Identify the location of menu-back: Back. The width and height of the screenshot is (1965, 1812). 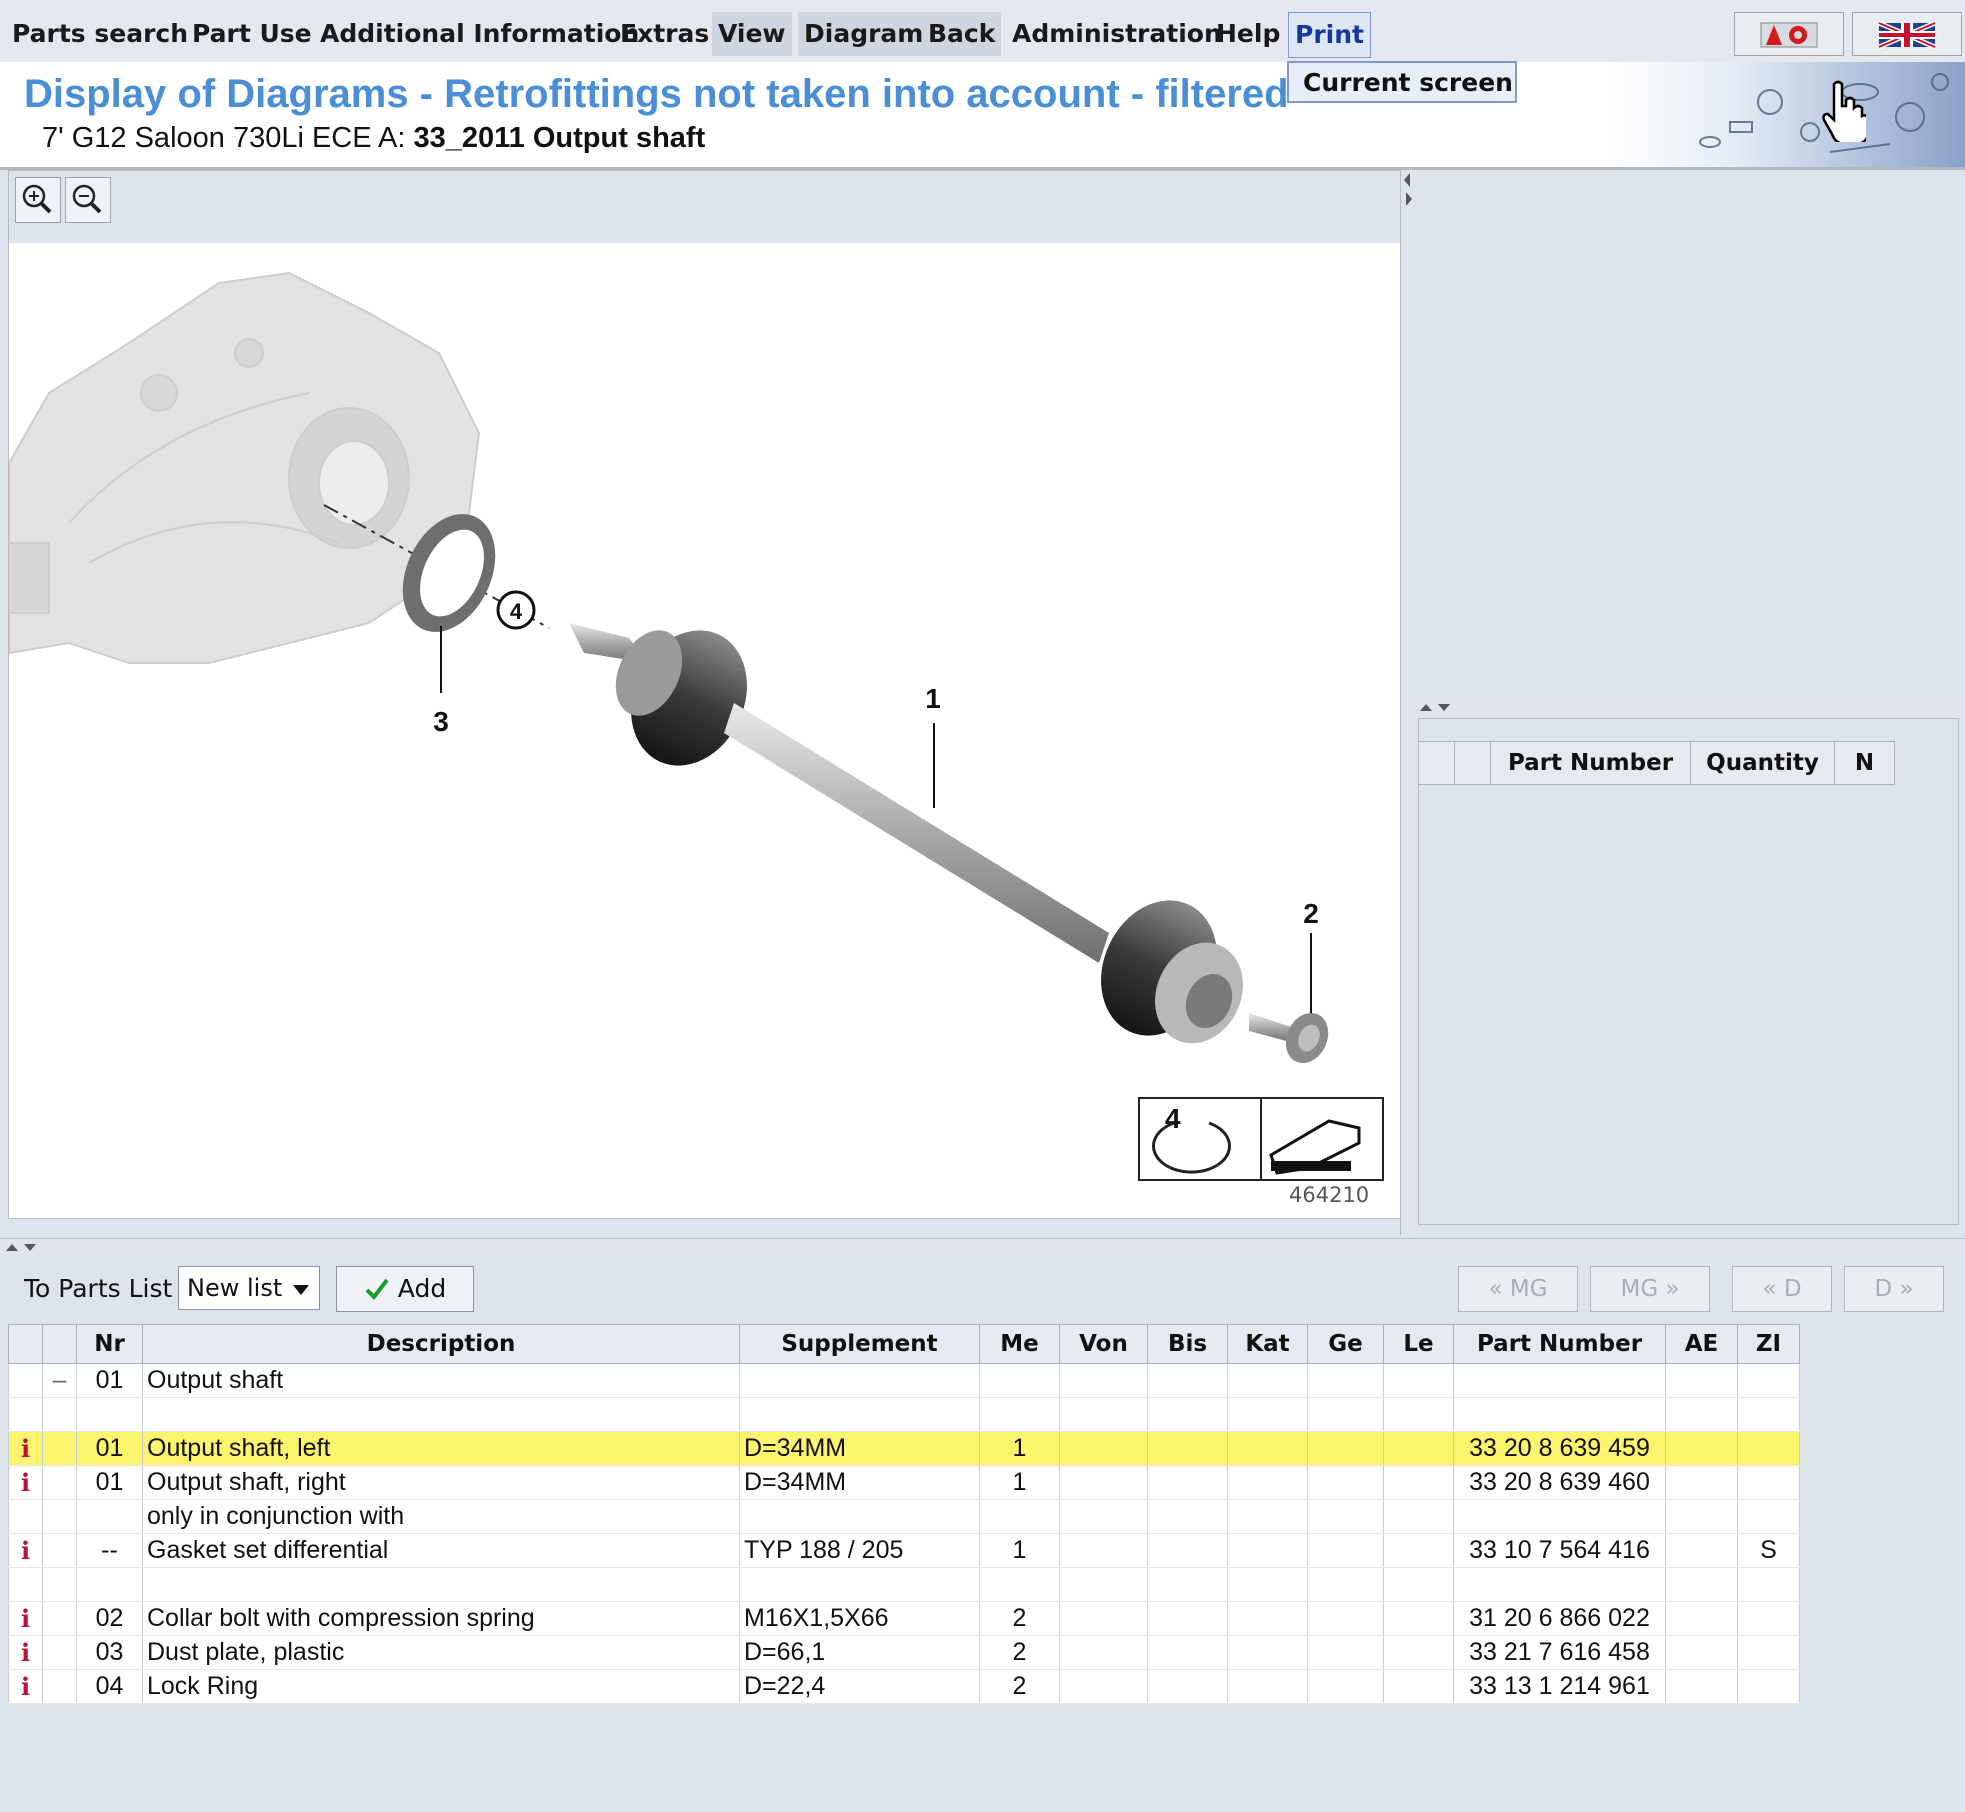
(962, 34).